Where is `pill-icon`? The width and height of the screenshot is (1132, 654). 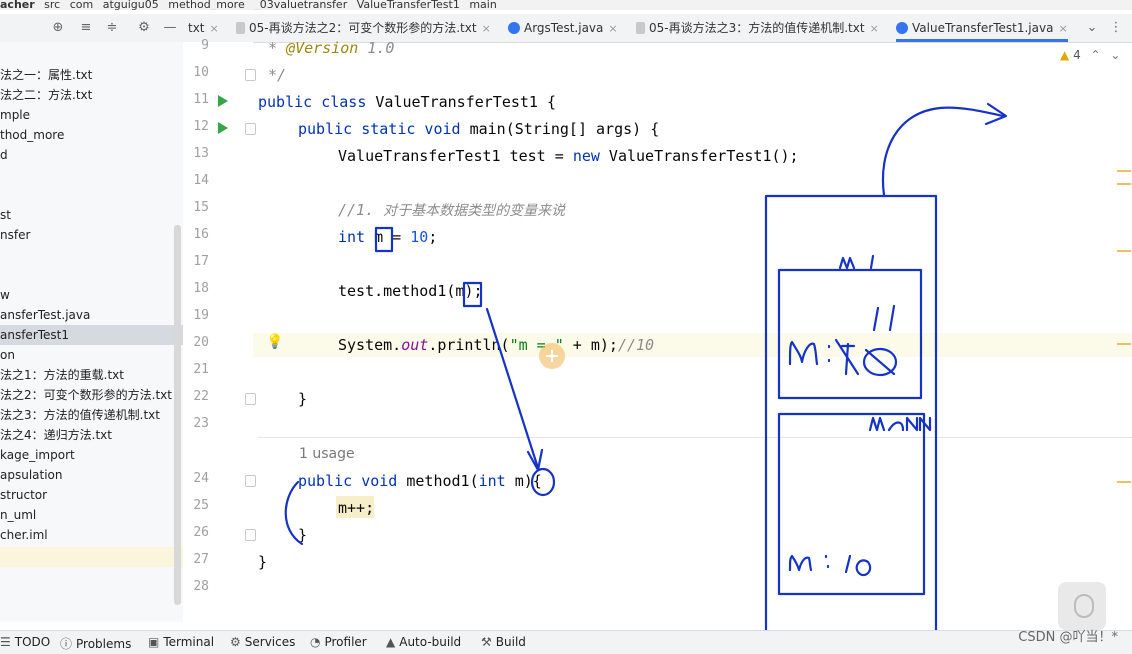 pill-icon is located at coordinates (1084, 606).